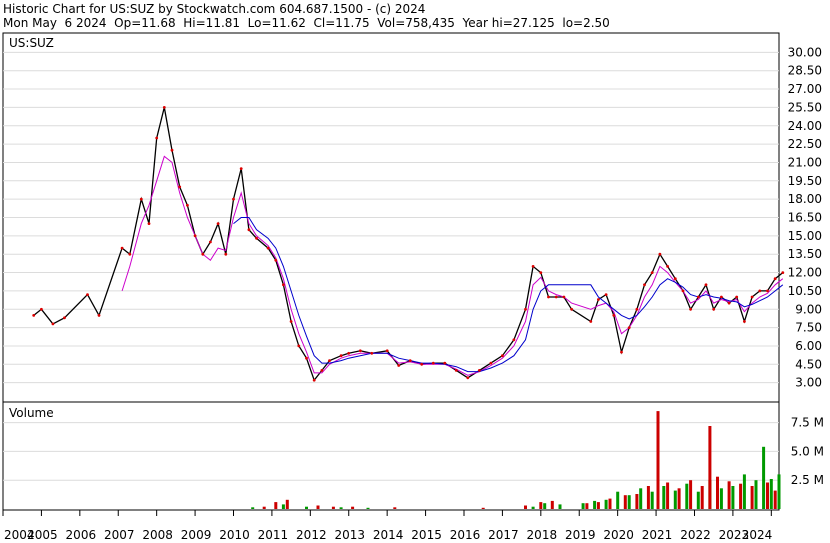 This screenshot has width=830, height=543. I want to click on x-tick-label: 2022, so click(695, 535).